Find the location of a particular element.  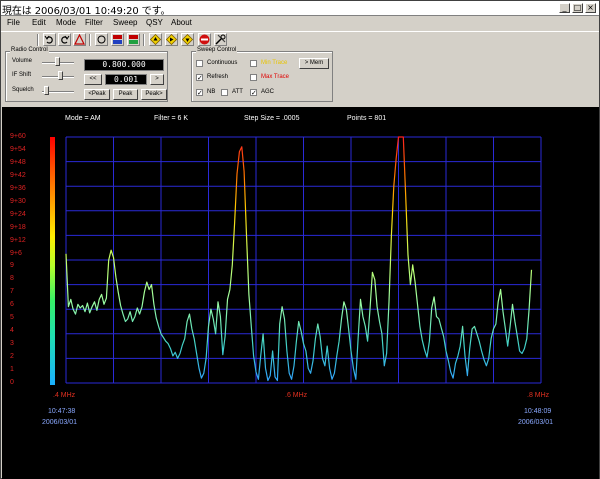

max-trace-label: Max Trace is located at coordinates (275, 77).